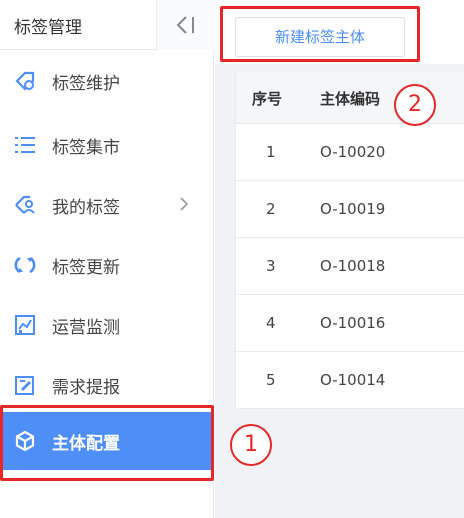  Describe the element at coordinates (353, 152) in the screenshot. I see `row-code: O-10020` at that location.